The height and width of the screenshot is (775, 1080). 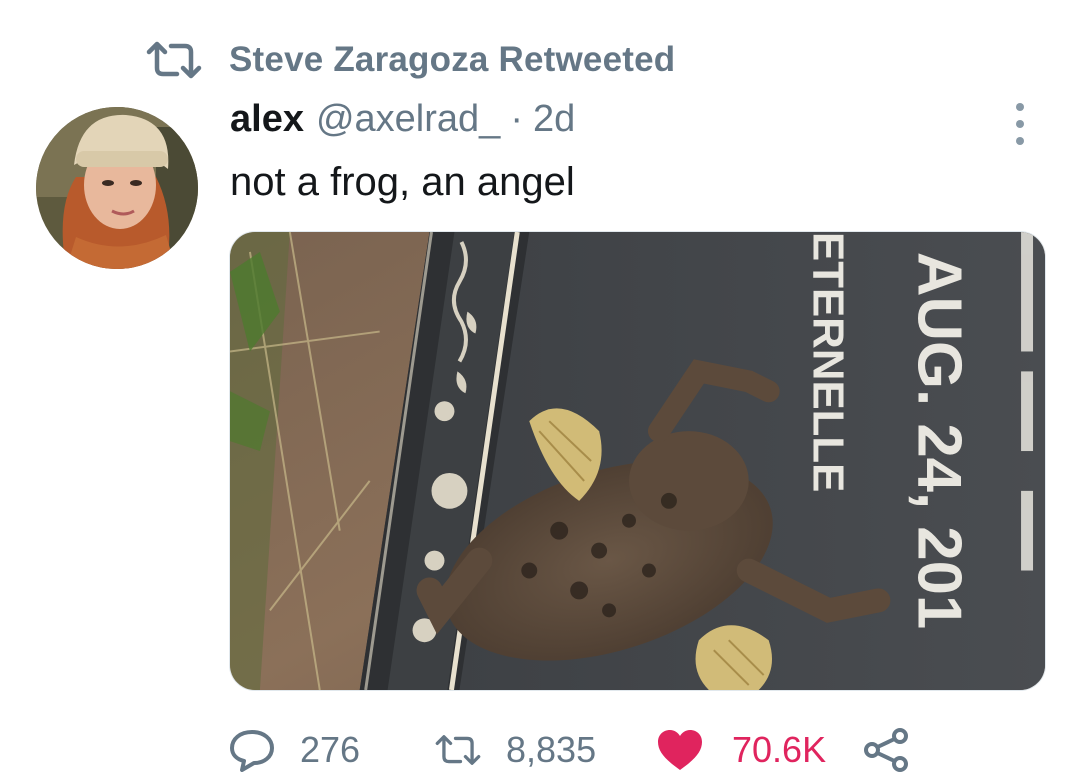 I want to click on share-icon, so click(x=886, y=750).